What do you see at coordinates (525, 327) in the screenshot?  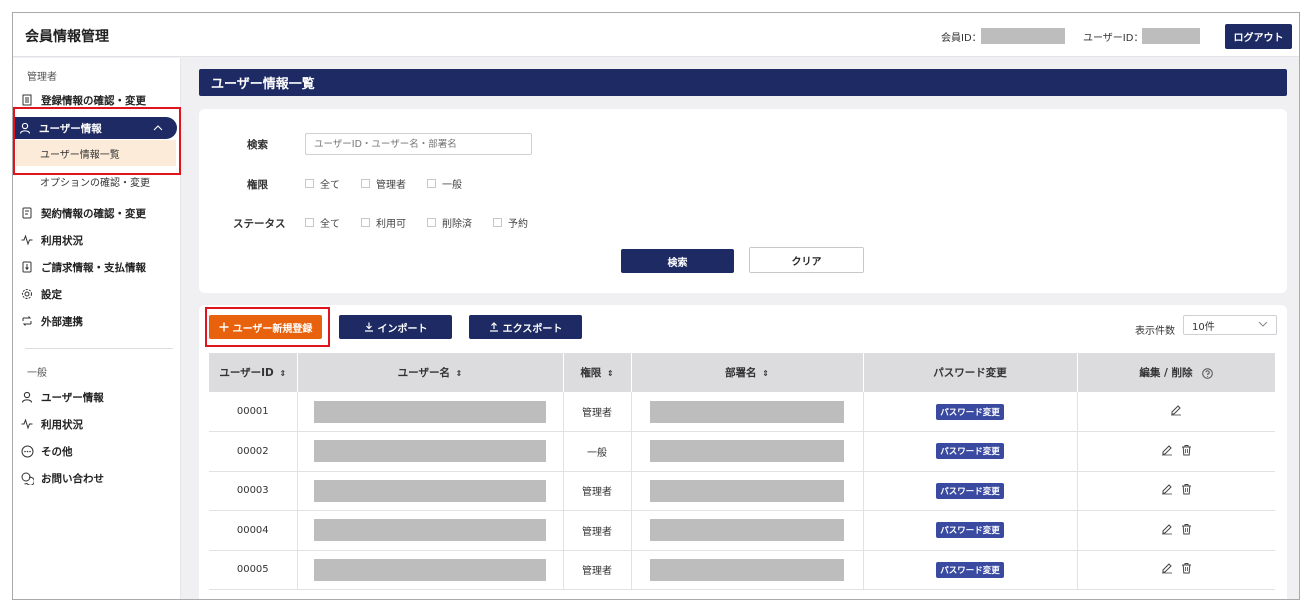 I see `export-button: エクスポート` at bounding box center [525, 327].